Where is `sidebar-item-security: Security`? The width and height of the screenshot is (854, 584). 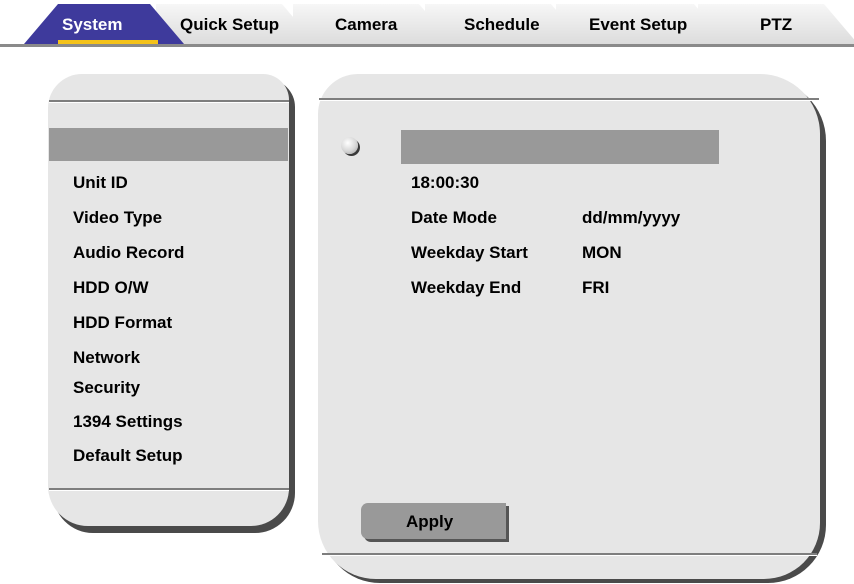 sidebar-item-security: Security is located at coordinates (106, 388).